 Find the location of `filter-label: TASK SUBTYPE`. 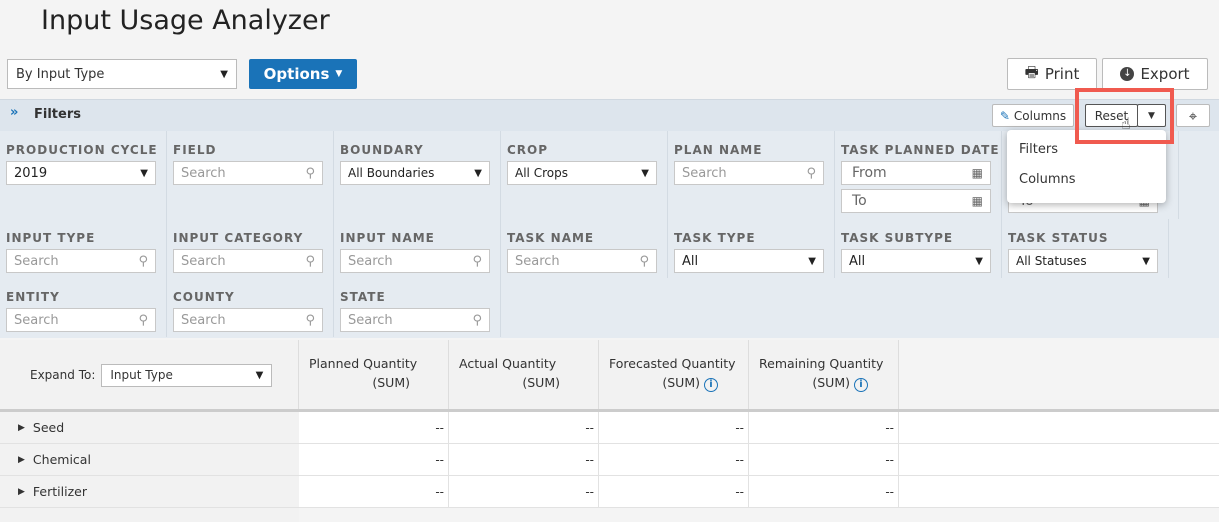

filter-label: TASK SUBTYPE is located at coordinates (897, 238).